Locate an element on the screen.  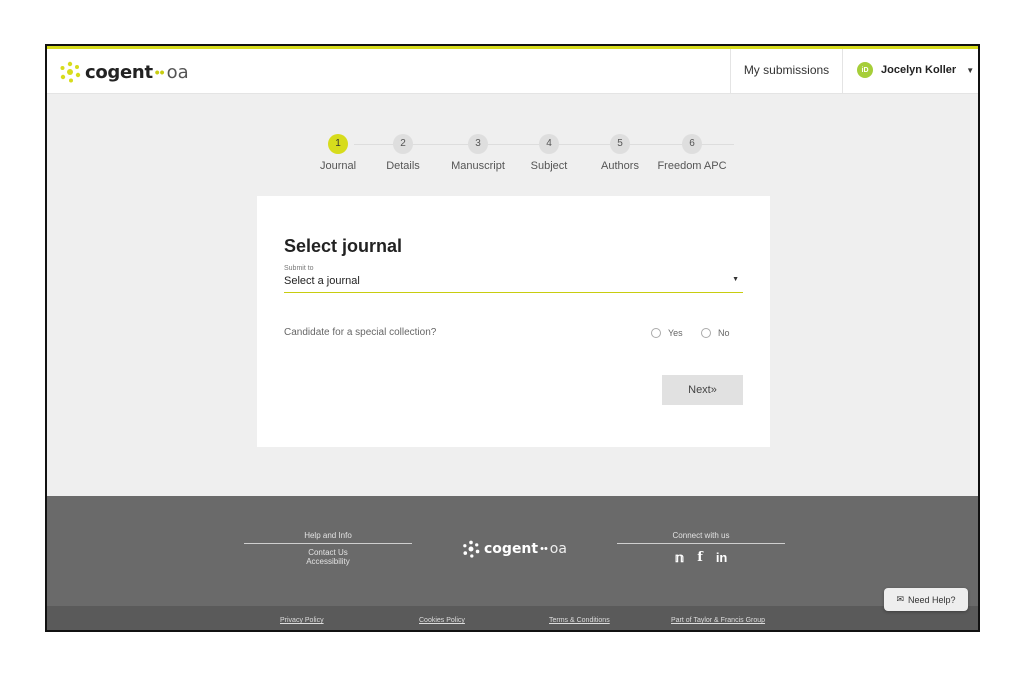
chevron-down-icon: ▼ is located at coordinates (970, 70).